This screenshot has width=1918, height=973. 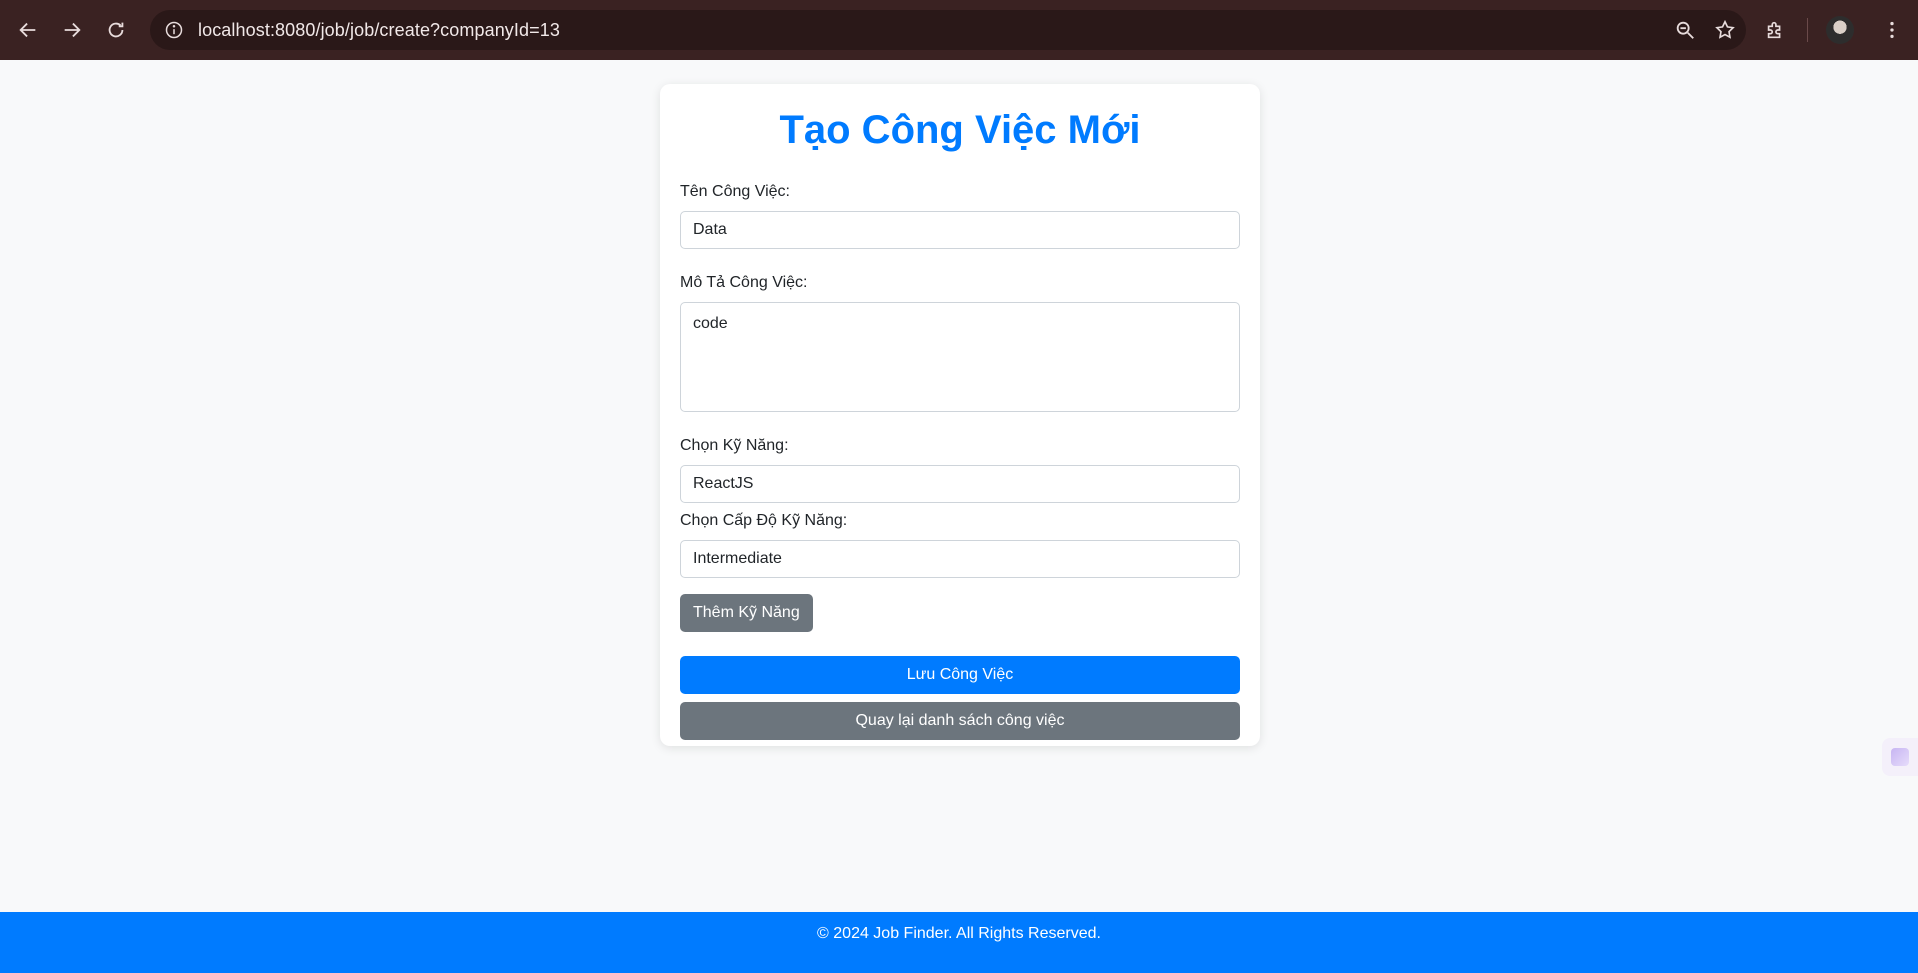 I want to click on assistant-icon, so click(x=1900, y=757).